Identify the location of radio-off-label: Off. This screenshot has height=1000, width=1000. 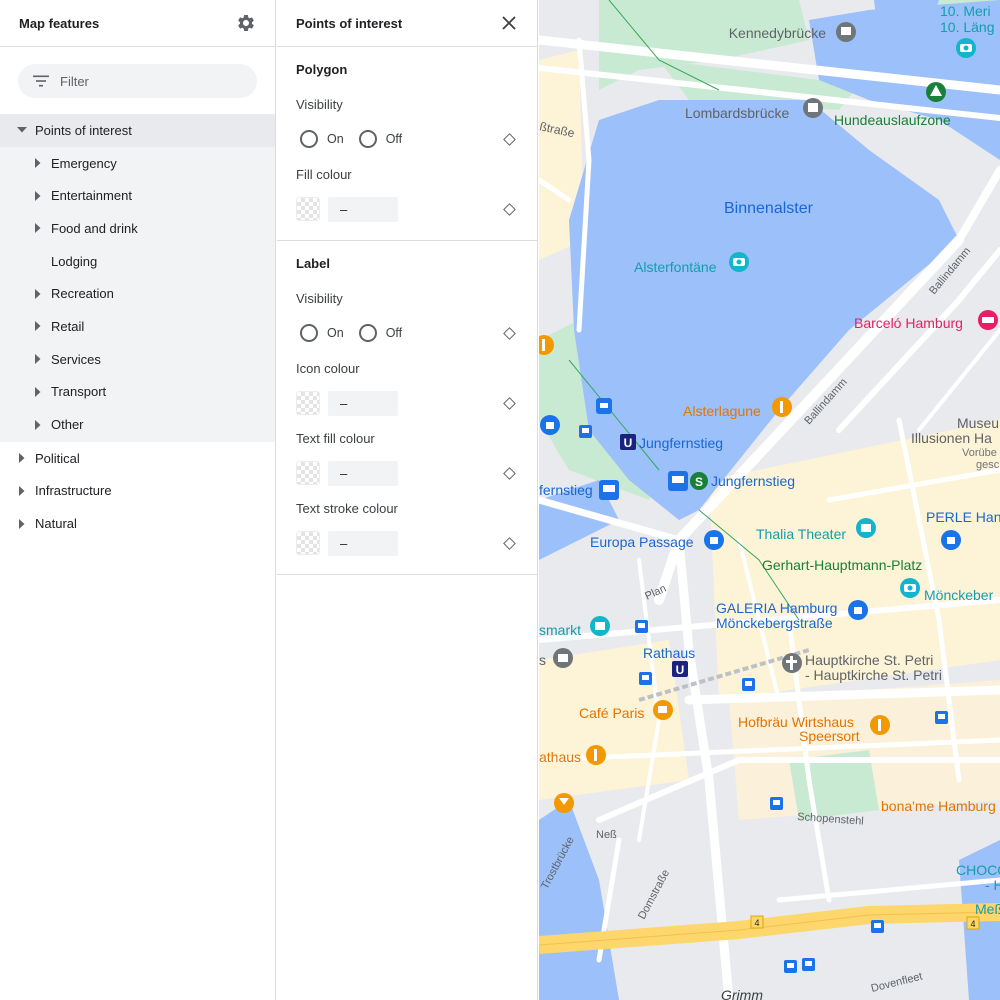
(394, 139).